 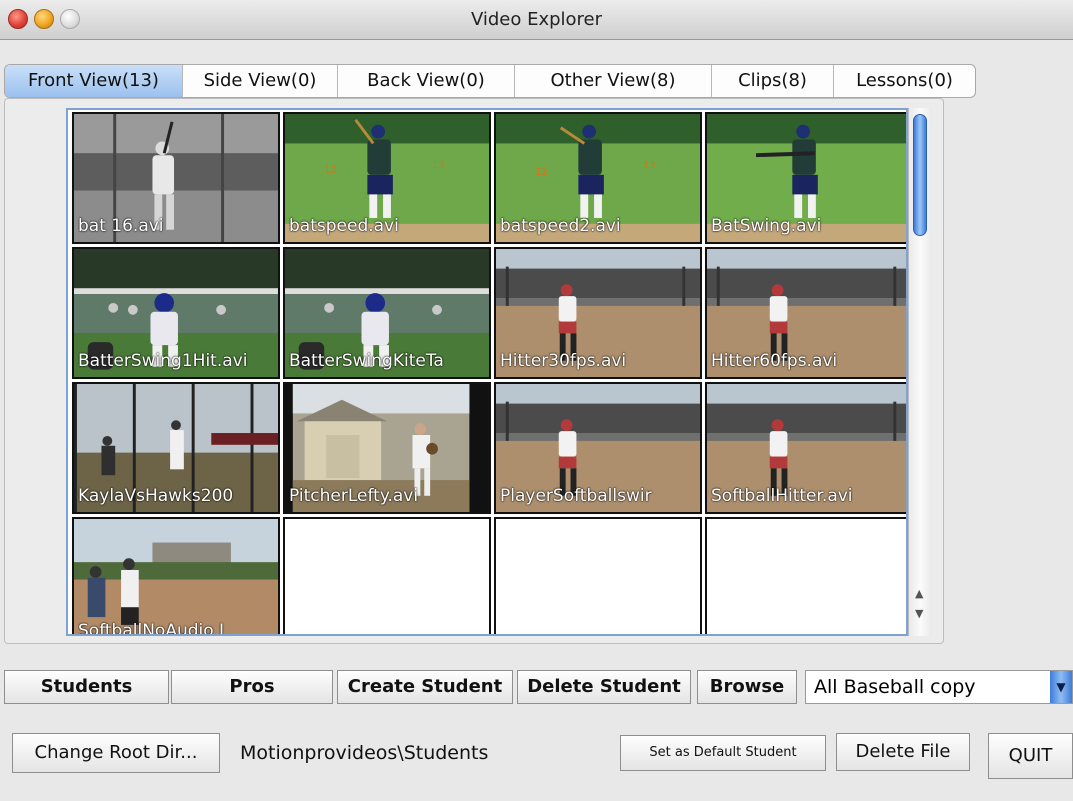 I want to click on thumbnail-caption: KaylaVsHawks200, so click(x=156, y=496).